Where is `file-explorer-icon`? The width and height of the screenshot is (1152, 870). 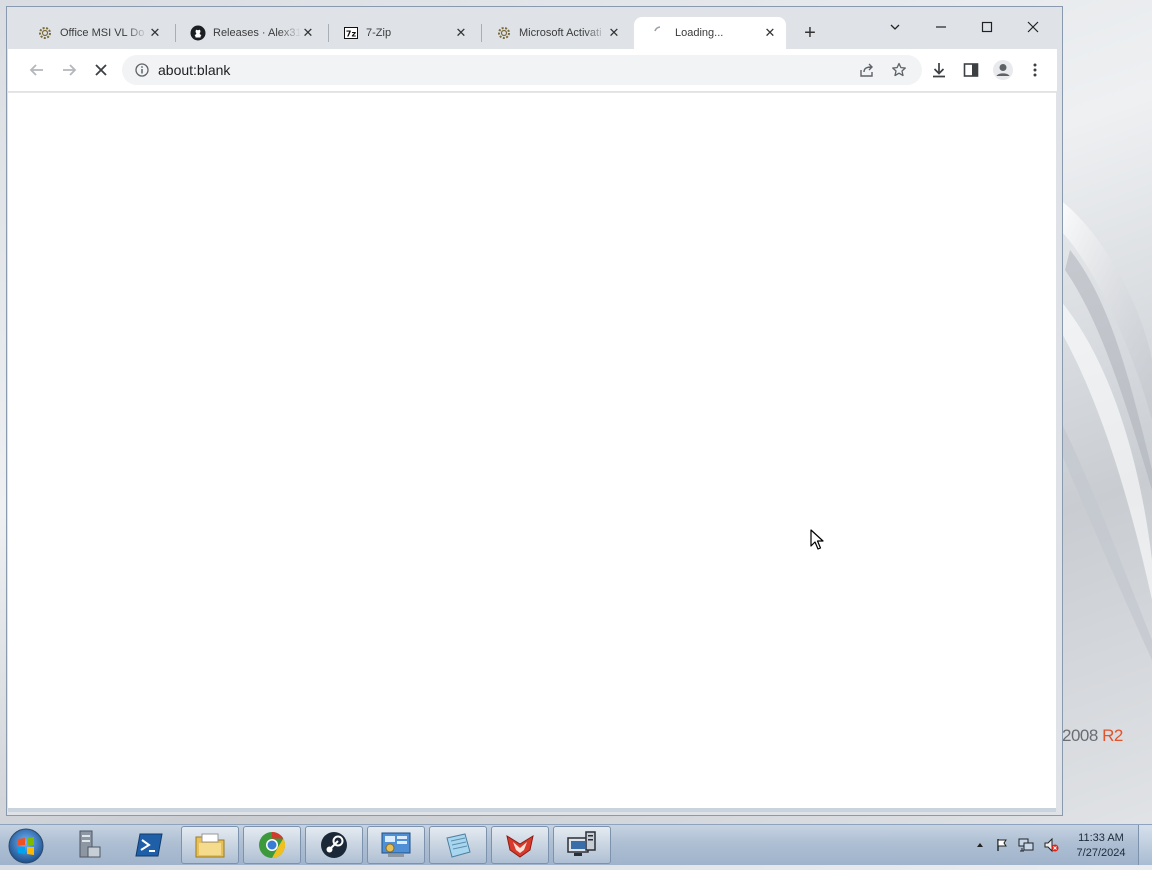 file-explorer-icon is located at coordinates (210, 845).